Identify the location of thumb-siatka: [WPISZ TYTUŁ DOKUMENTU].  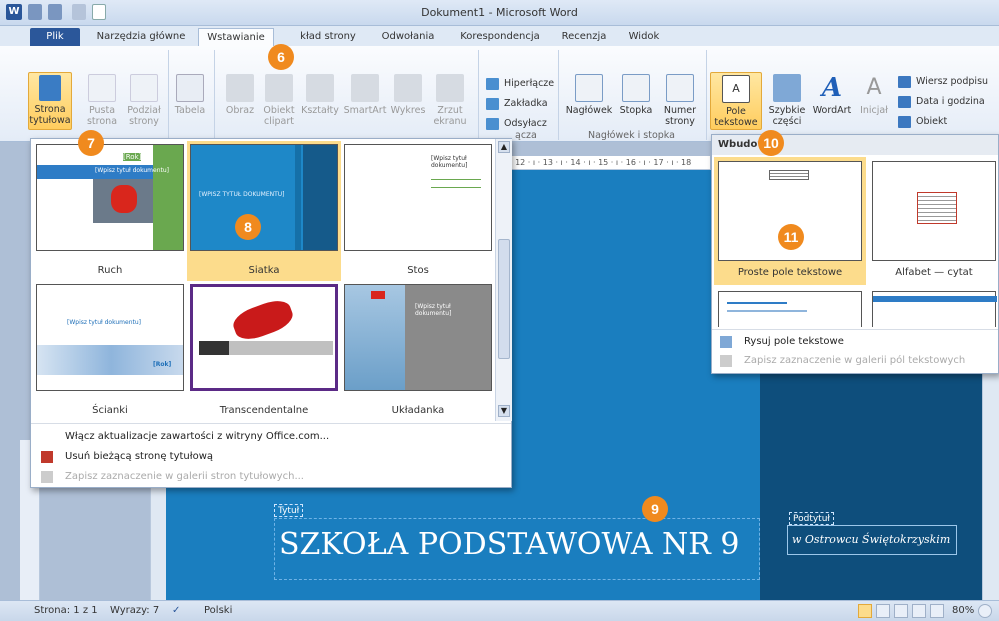
(264, 197).